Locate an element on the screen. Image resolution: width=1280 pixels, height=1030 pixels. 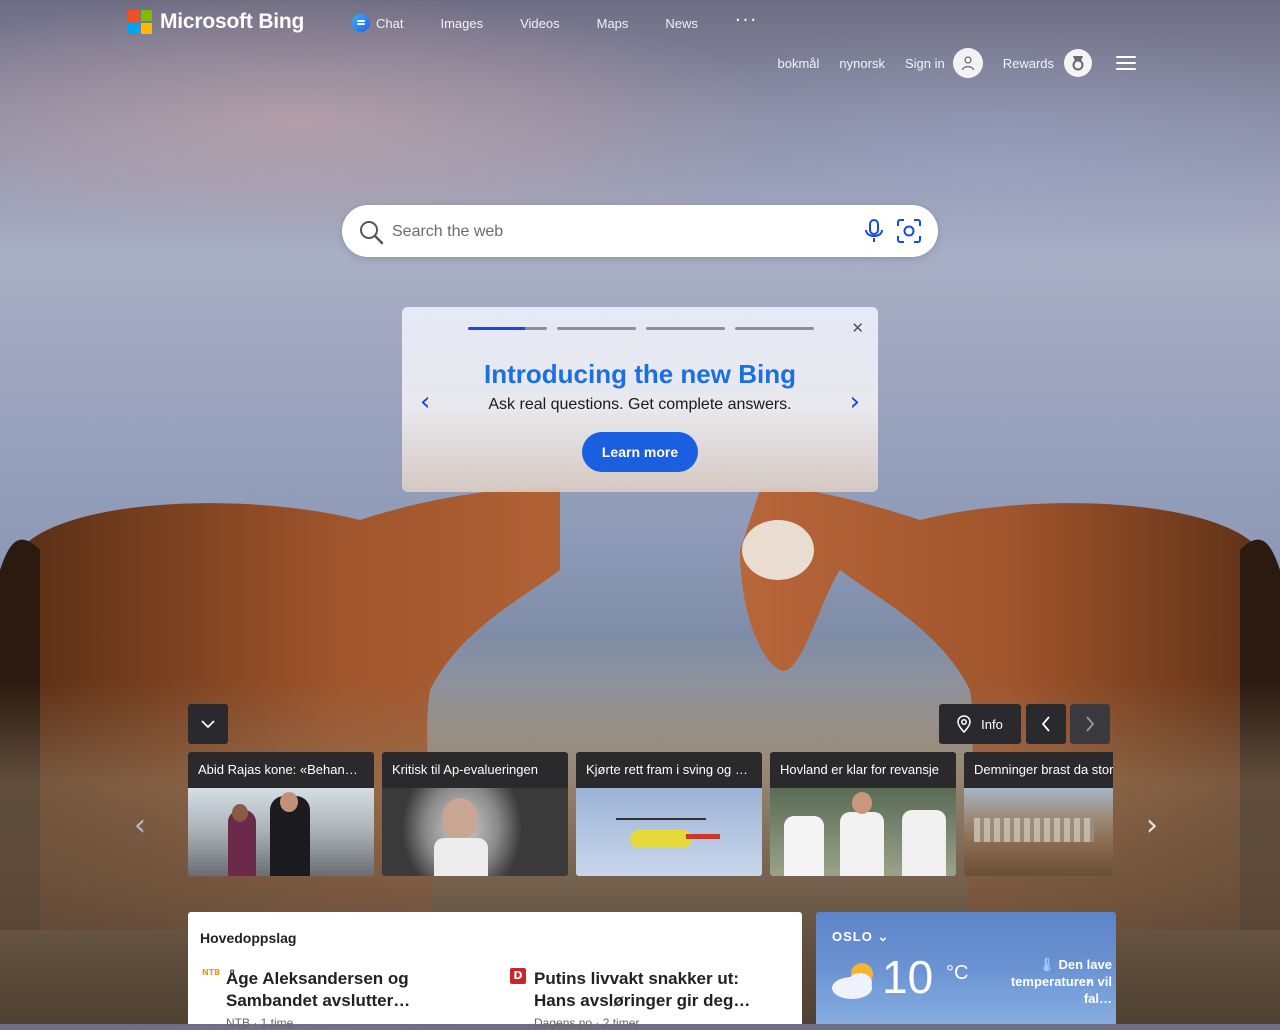
lang-nynorsk: nynorsk is located at coordinates (862, 63).